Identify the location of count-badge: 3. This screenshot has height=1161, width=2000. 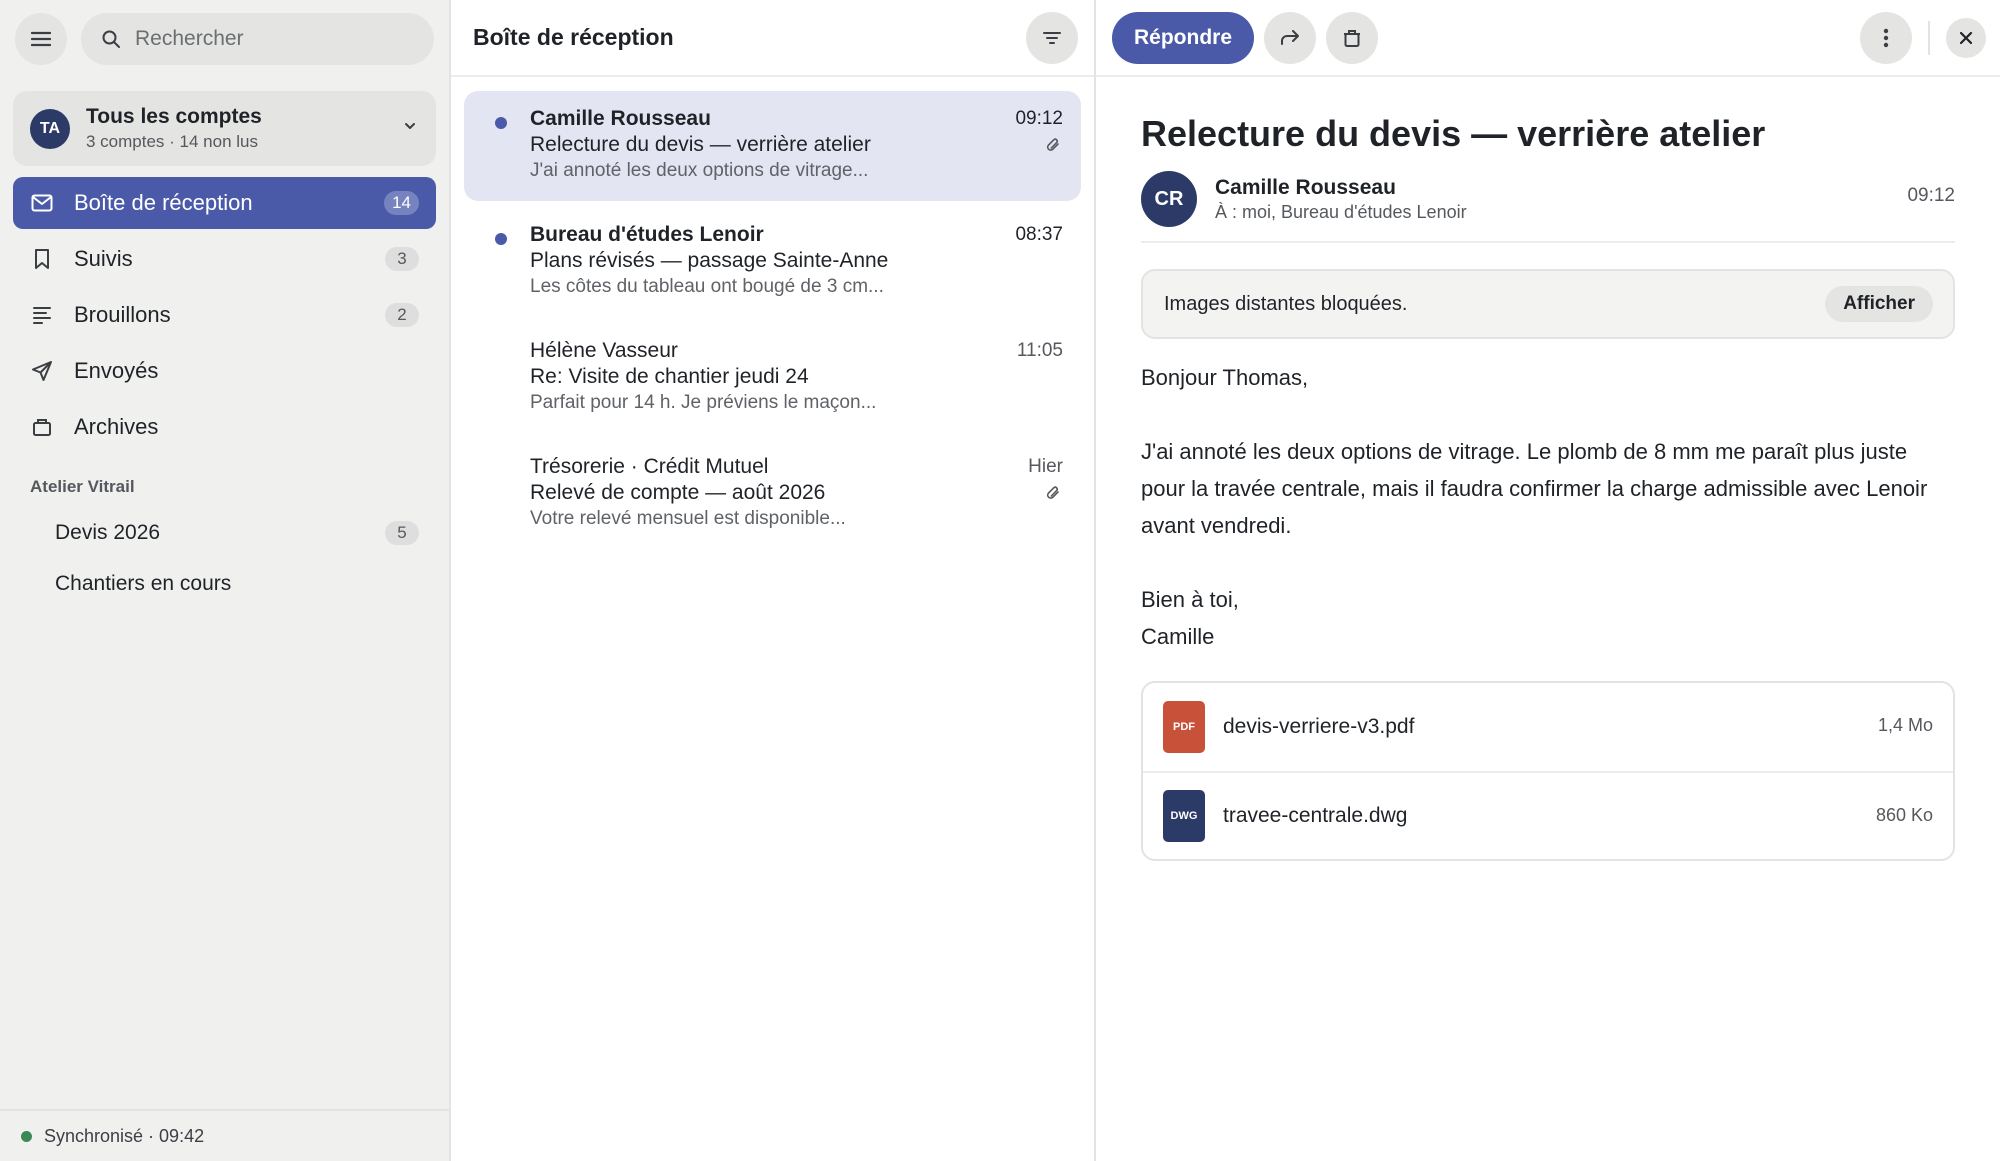
(402, 259).